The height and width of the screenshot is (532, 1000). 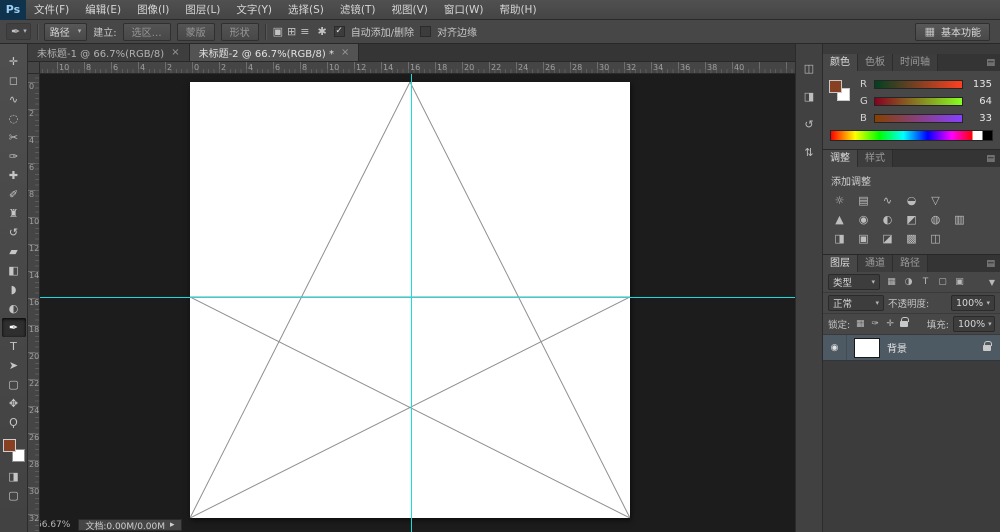 What do you see at coordinates (14, 384) in the screenshot?
I see `shape-tool: ▢` at bounding box center [14, 384].